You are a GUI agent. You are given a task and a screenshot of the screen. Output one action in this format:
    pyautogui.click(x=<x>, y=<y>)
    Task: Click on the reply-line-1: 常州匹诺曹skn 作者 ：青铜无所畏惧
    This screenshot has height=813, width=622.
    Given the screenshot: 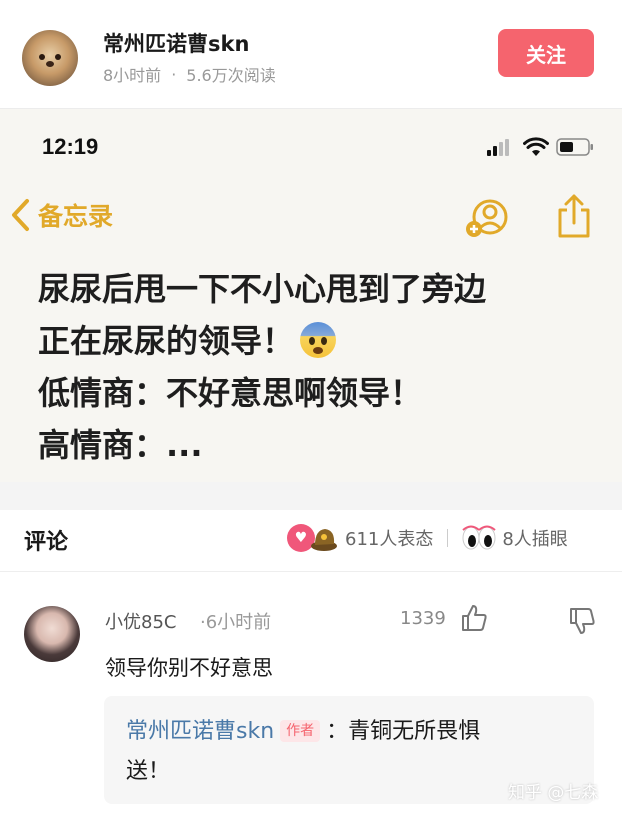 What is the action you would take?
    pyautogui.click(x=349, y=732)
    